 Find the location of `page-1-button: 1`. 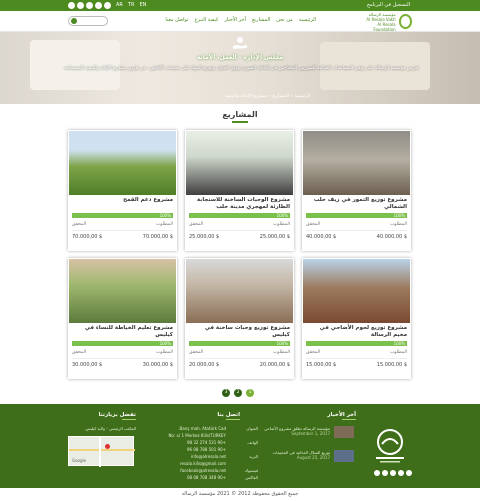

page-1-button: 1 is located at coordinates (250, 393).